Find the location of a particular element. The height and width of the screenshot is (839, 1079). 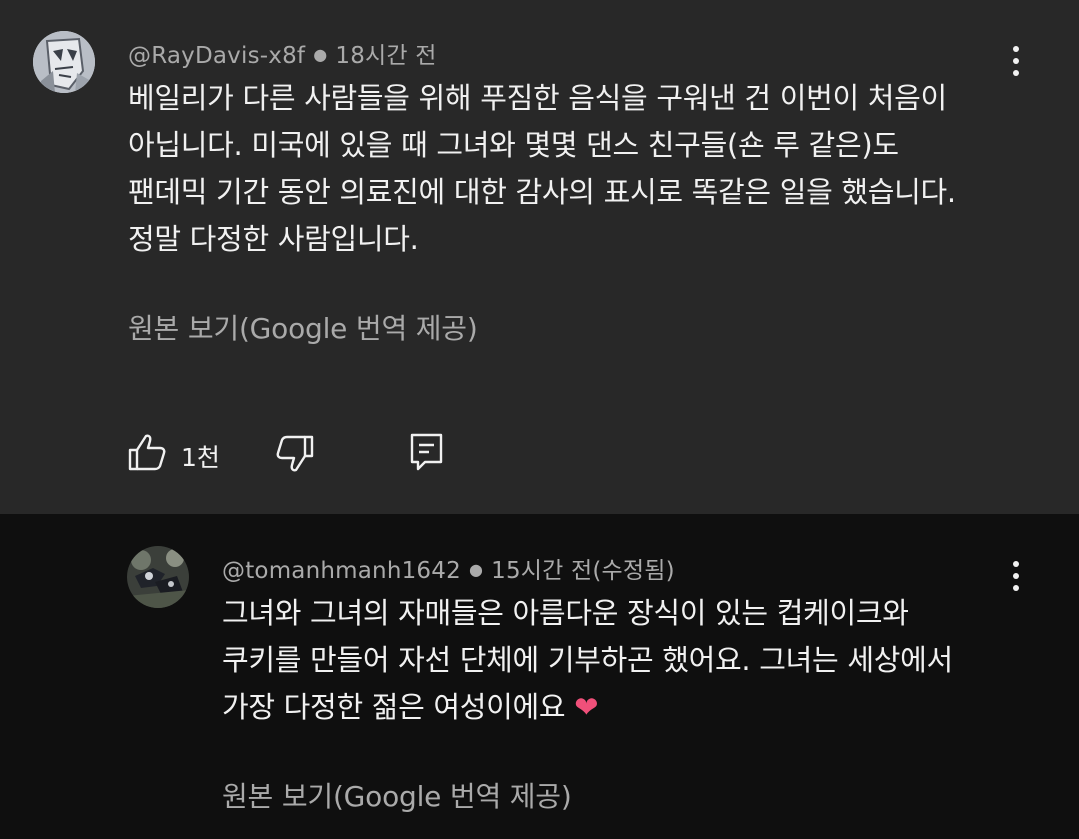

comment-line: 베일리가 다른 사람들을 위해 푸짐한 음식을 구워낸 건 이번이 처음이 is located at coordinates (537, 98).